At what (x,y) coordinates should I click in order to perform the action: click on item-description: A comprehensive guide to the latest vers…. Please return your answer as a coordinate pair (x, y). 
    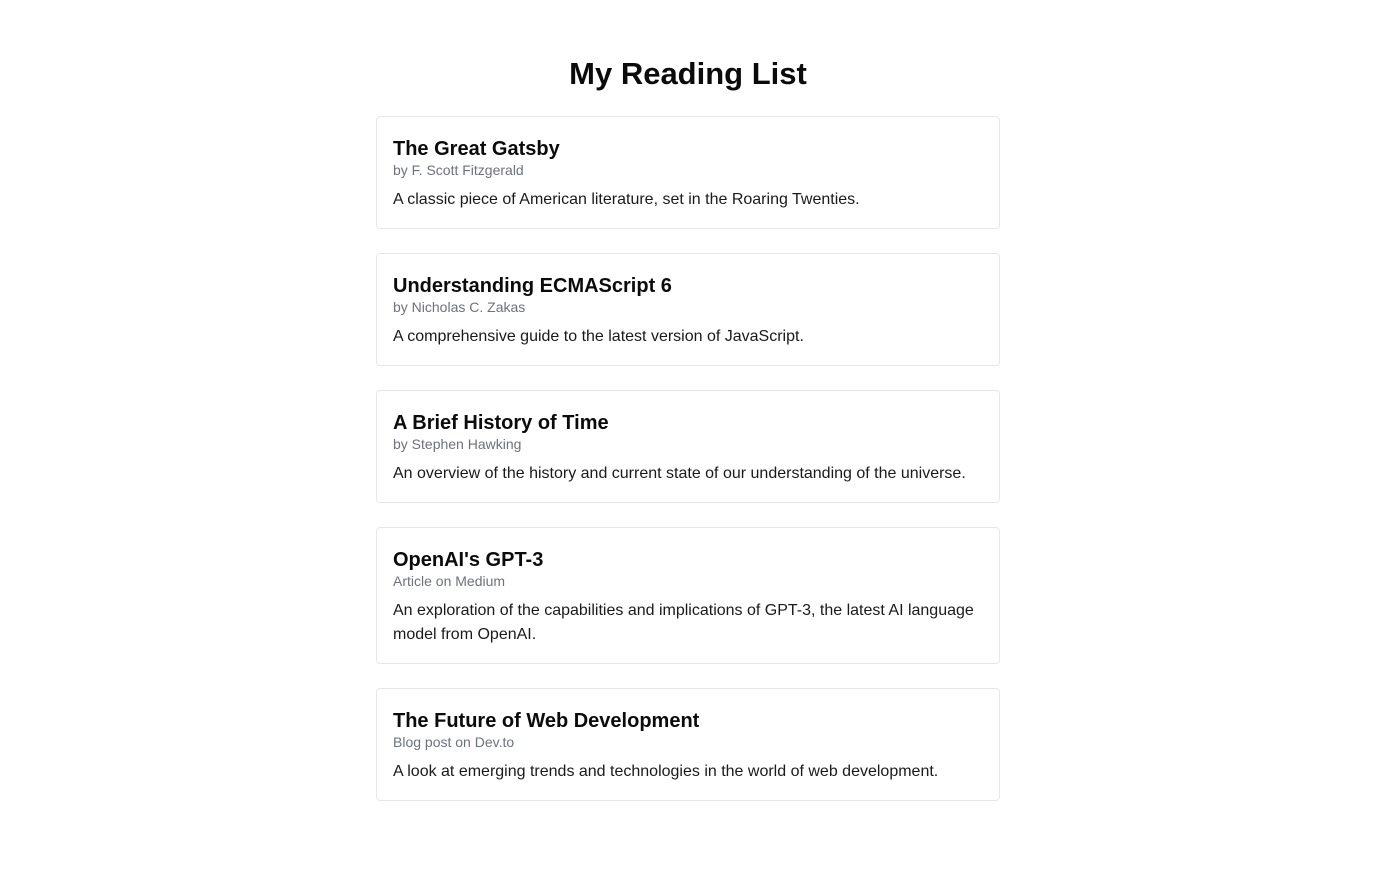
    Looking at the image, I should click on (598, 336).